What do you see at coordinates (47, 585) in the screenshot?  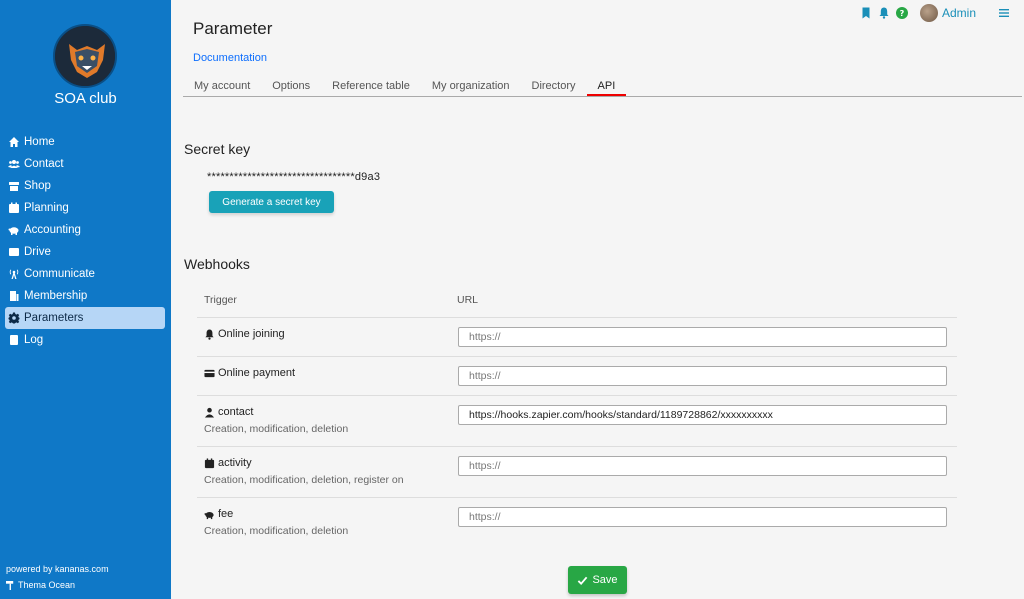 I see `theme-label: Thema Ocean` at bounding box center [47, 585].